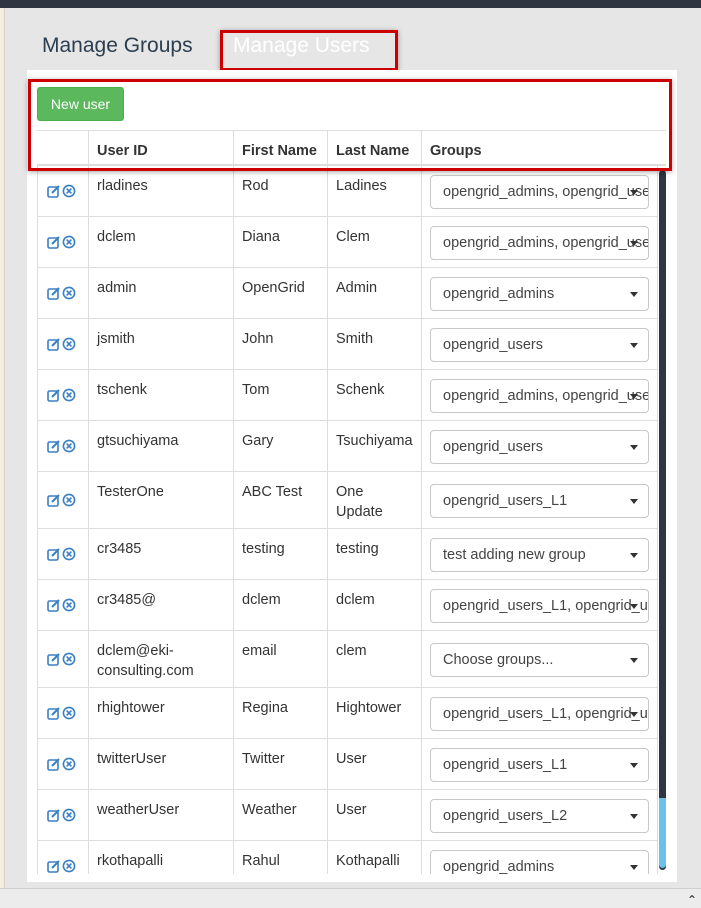 The width and height of the screenshot is (701, 908). Describe the element at coordinates (543, 147) in the screenshot. I see `header-groups: Groups` at that location.